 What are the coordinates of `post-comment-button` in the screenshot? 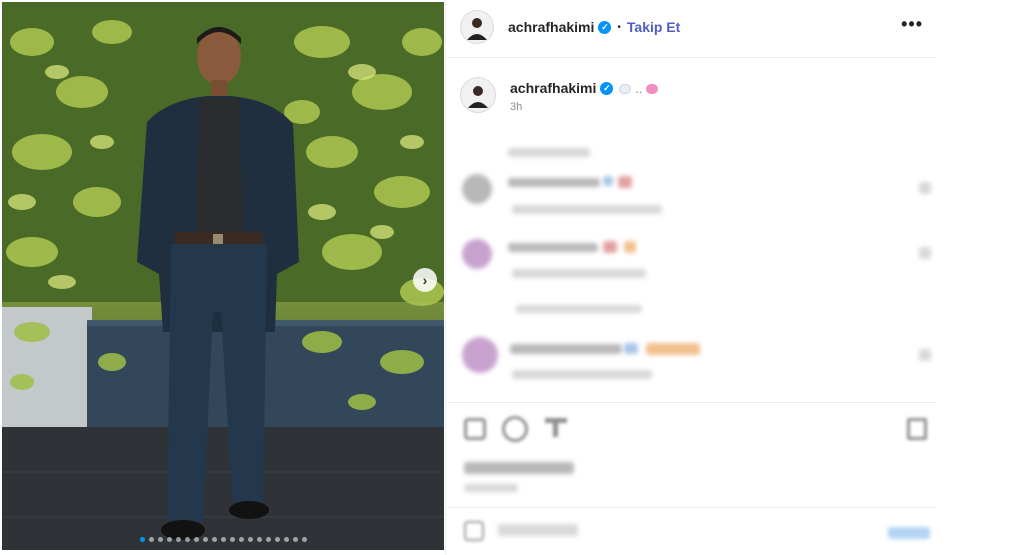 It's located at (909, 533).